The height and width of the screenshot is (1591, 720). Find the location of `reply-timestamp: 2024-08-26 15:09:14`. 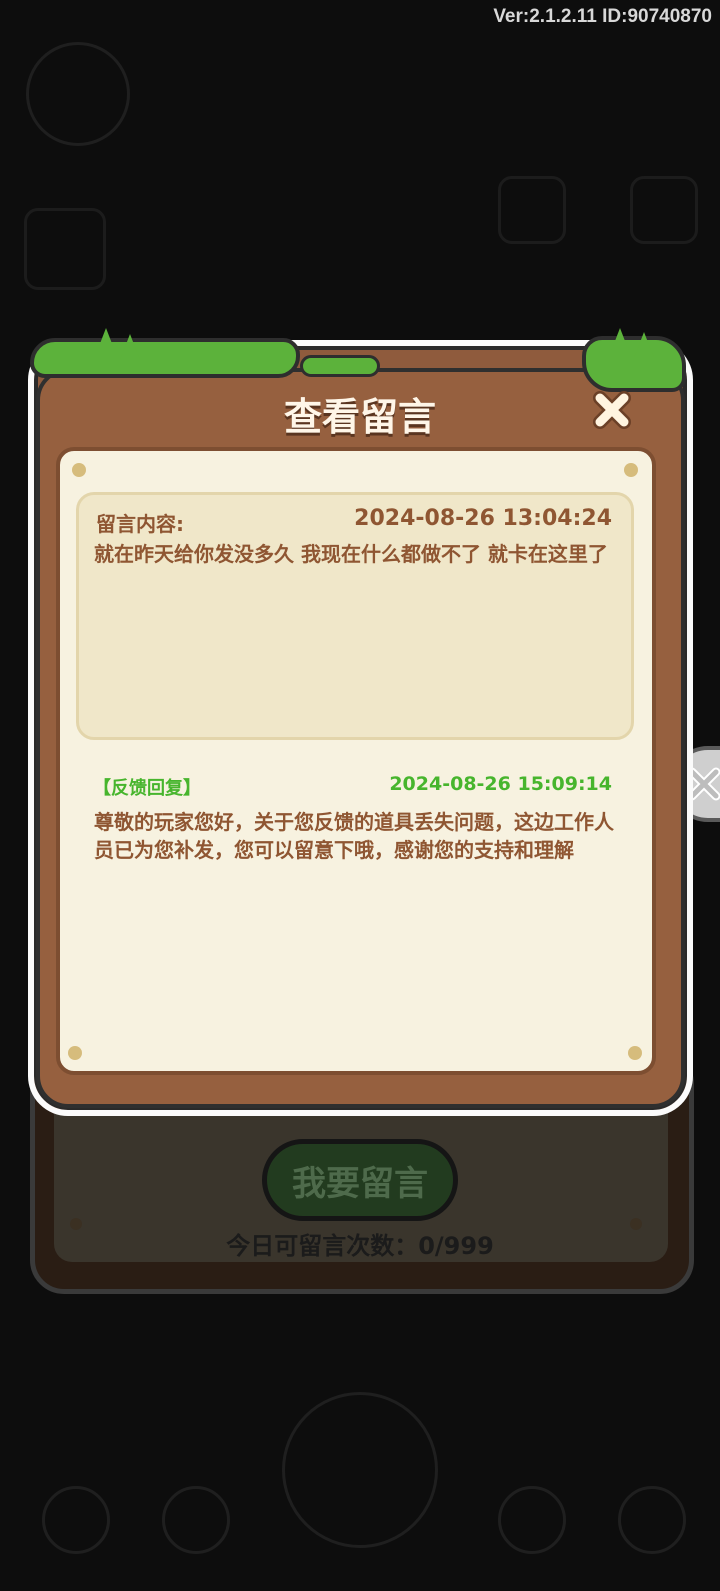

reply-timestamp: 2024-08-26 15:09:14 is located at coordinates (500, 784).